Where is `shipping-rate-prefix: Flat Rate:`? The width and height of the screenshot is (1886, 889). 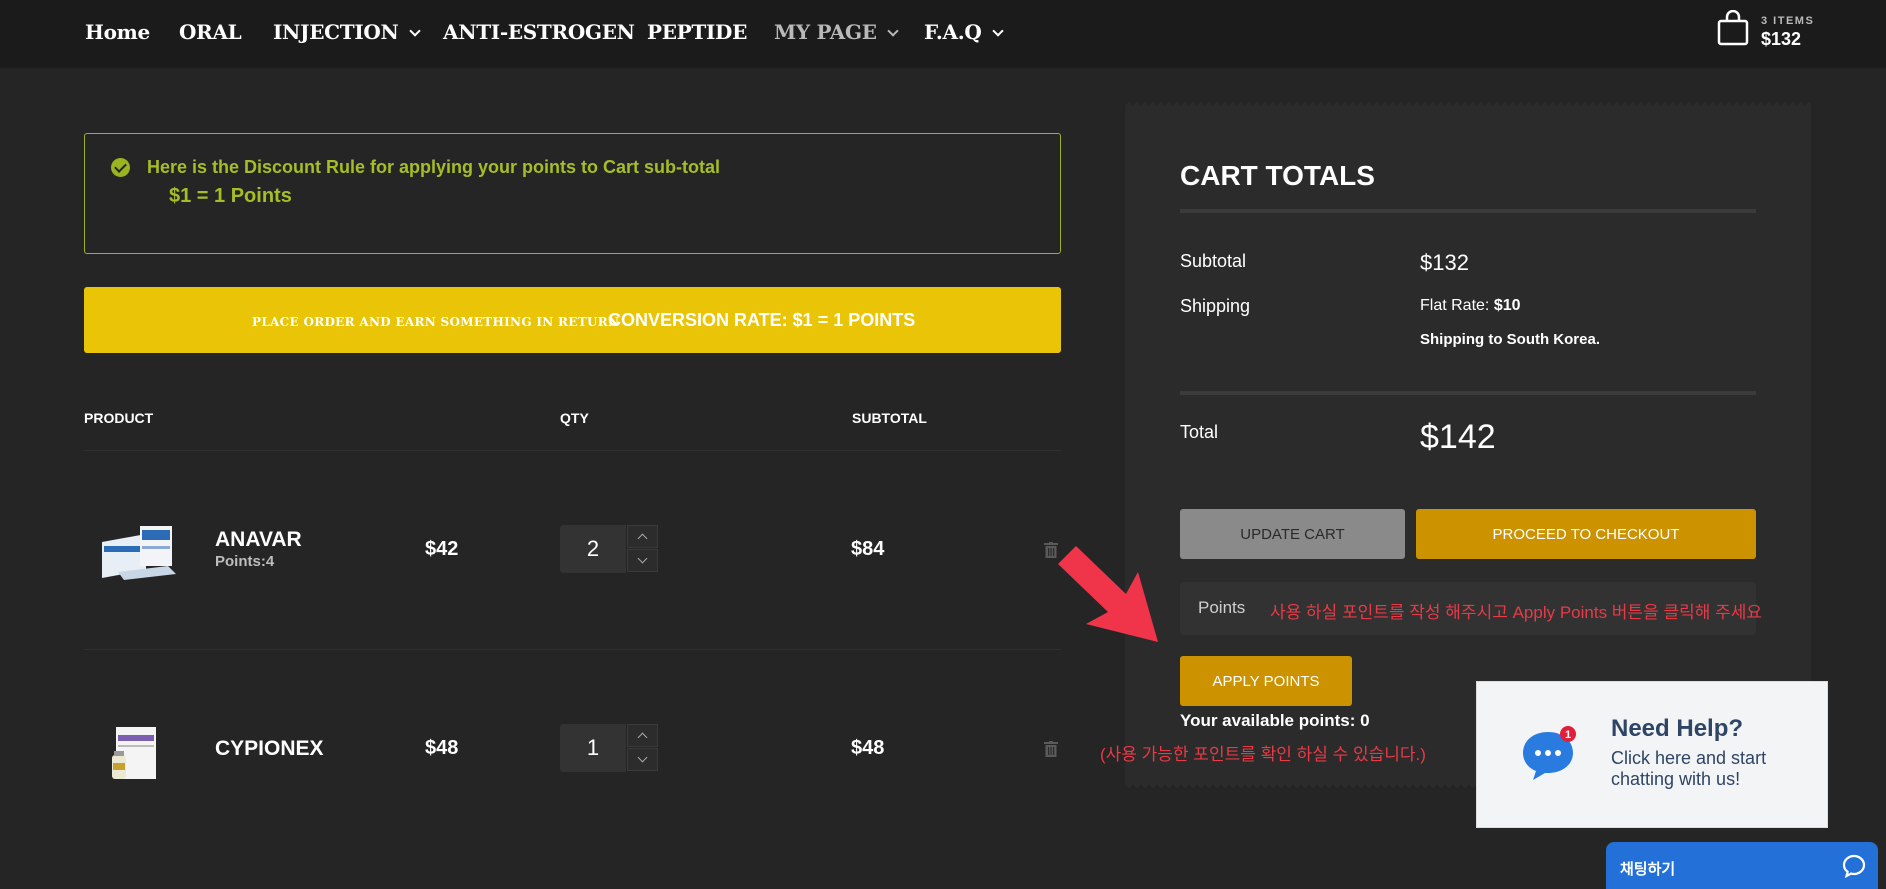
shipping-rate-prefix: Flat Rate: is located at coordinates (1457, 305).